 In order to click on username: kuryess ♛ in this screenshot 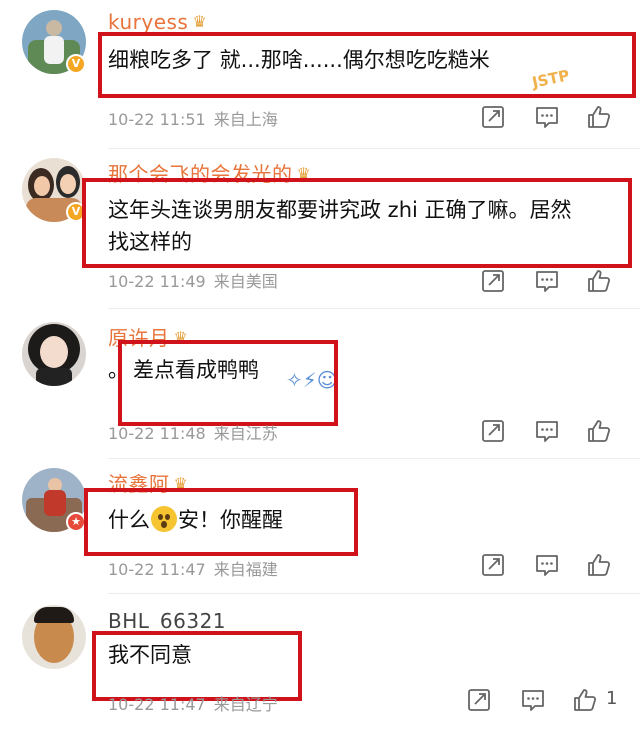, I will do `click(157, 22)`.